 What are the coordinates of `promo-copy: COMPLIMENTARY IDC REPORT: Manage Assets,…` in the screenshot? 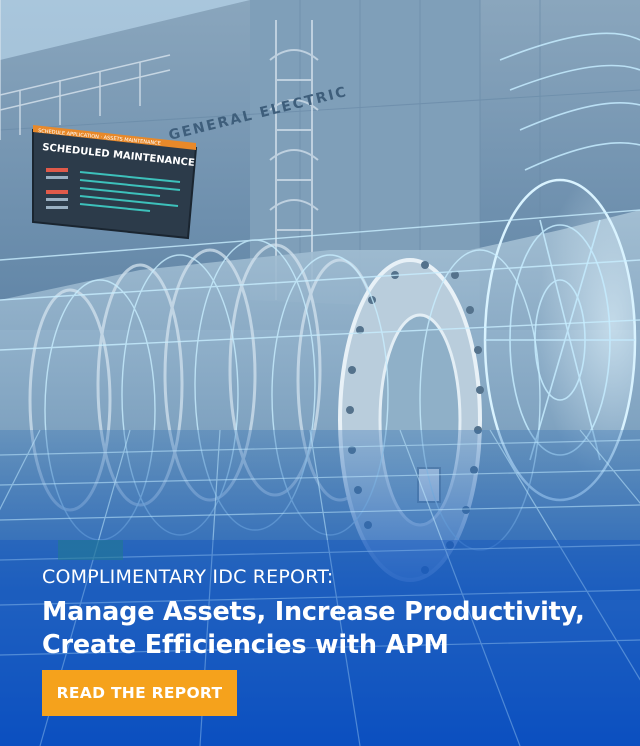 It's located at (337, 614).